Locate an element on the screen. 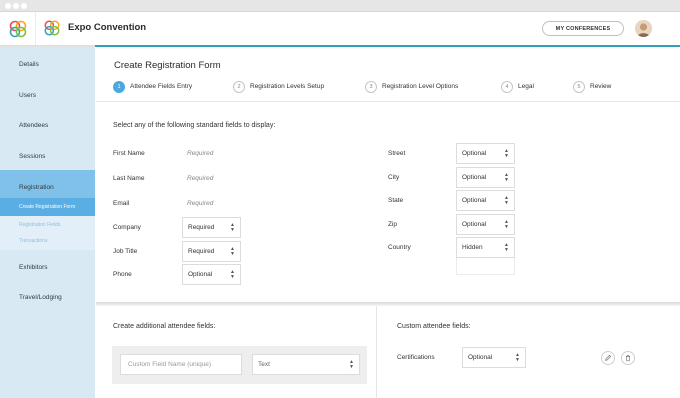 This screenshot has height=398, width=680. conference-logo-icon is located at coordinates (52, 28).